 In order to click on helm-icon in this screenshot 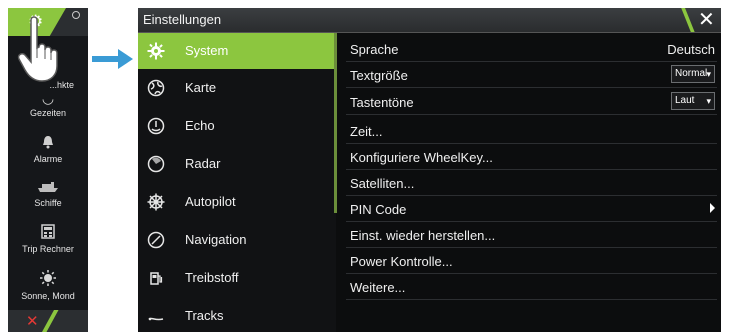, I will do `click(156, 202)`.